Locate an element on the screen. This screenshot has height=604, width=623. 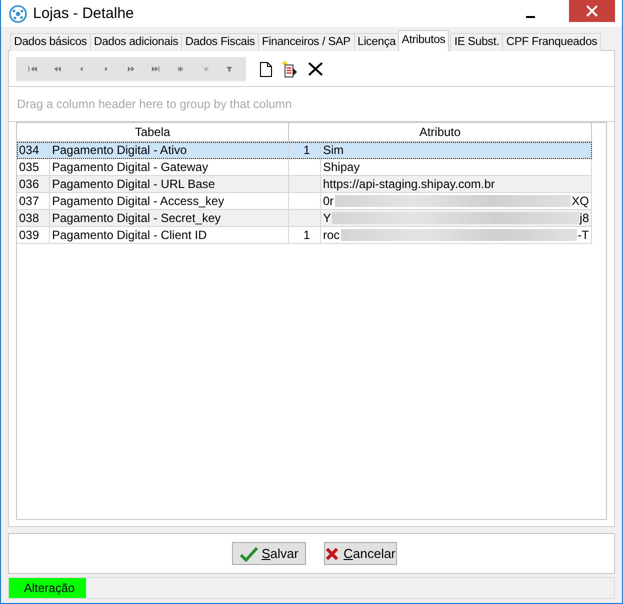
table-cell: 038 is located at coordinates (33, 218).